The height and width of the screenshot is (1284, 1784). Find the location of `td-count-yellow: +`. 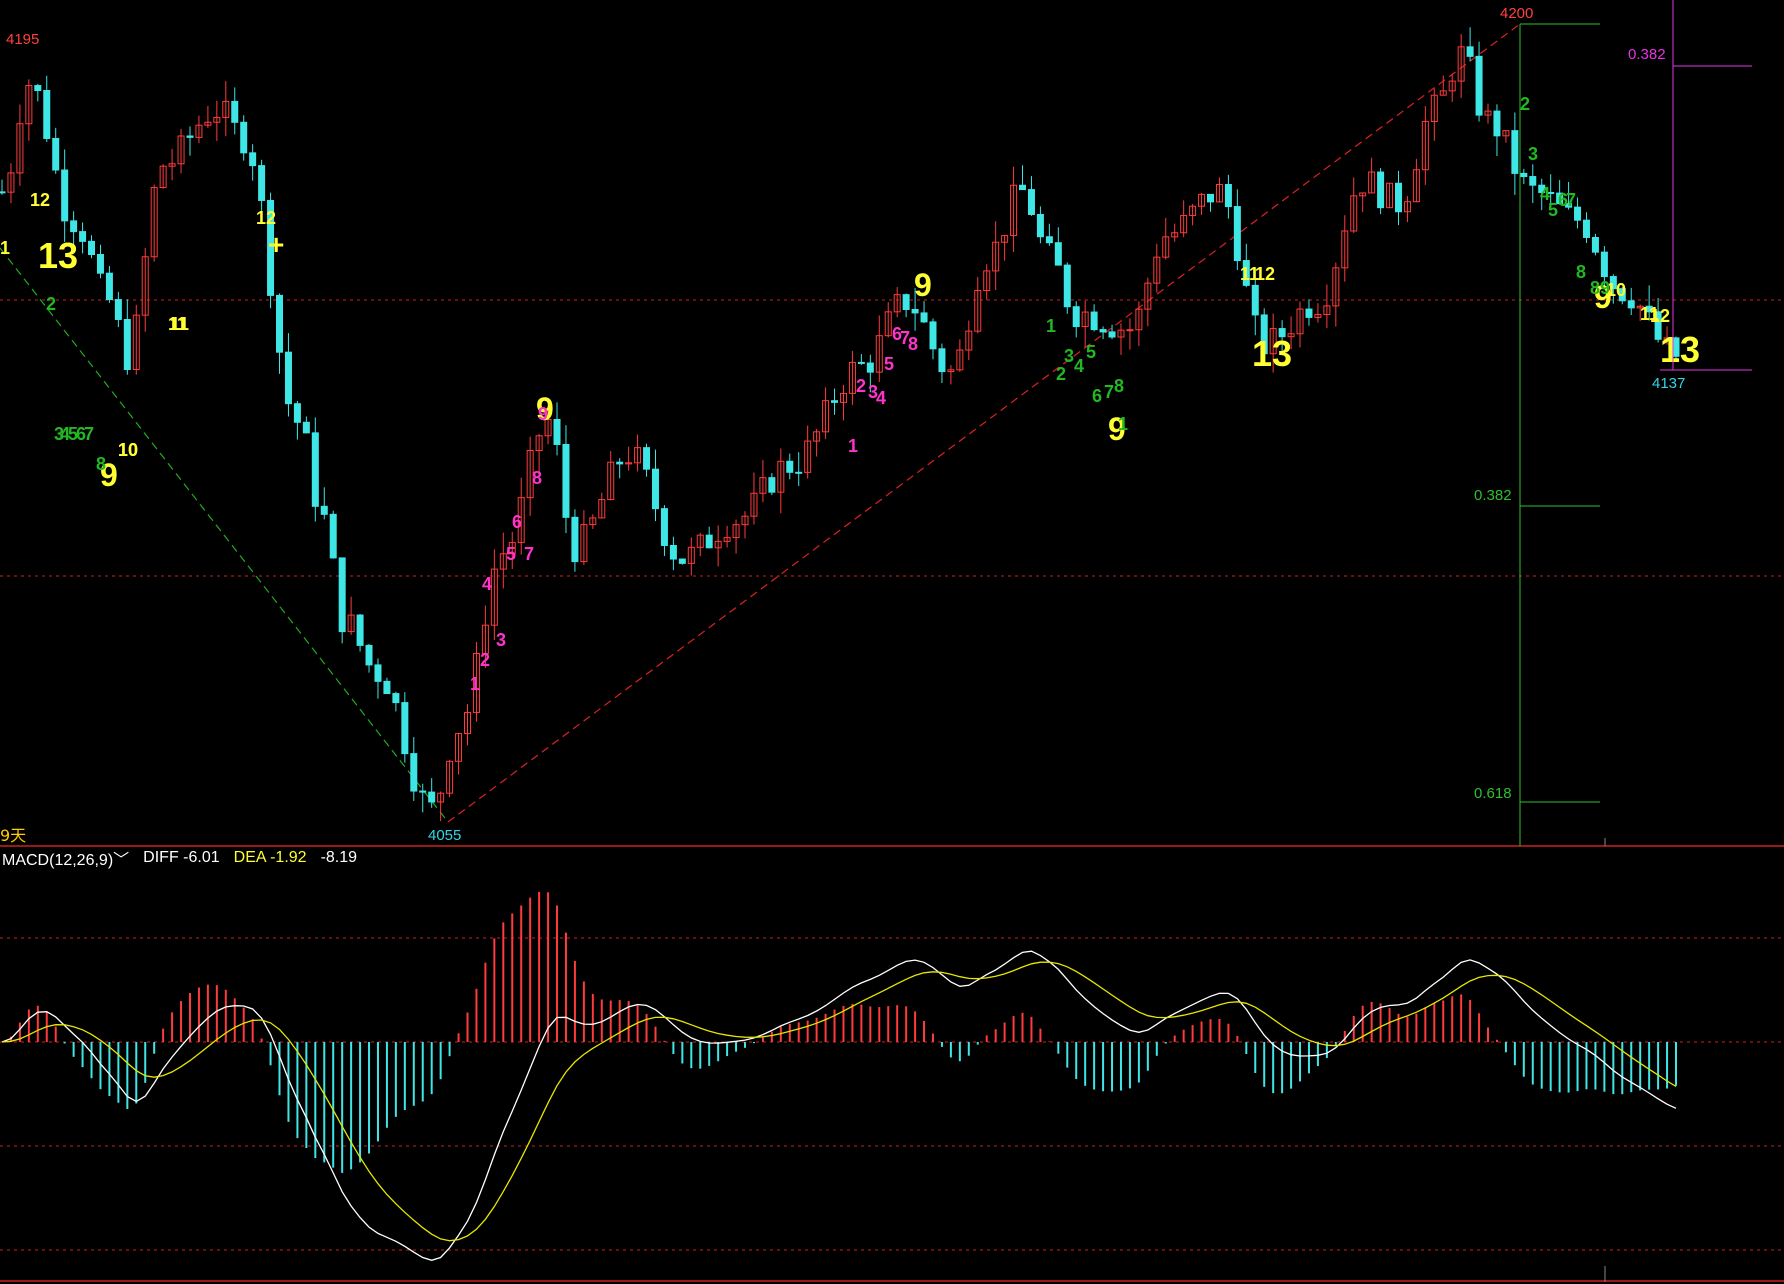

td-count-yellow: + is located at coordinates (276, 244).